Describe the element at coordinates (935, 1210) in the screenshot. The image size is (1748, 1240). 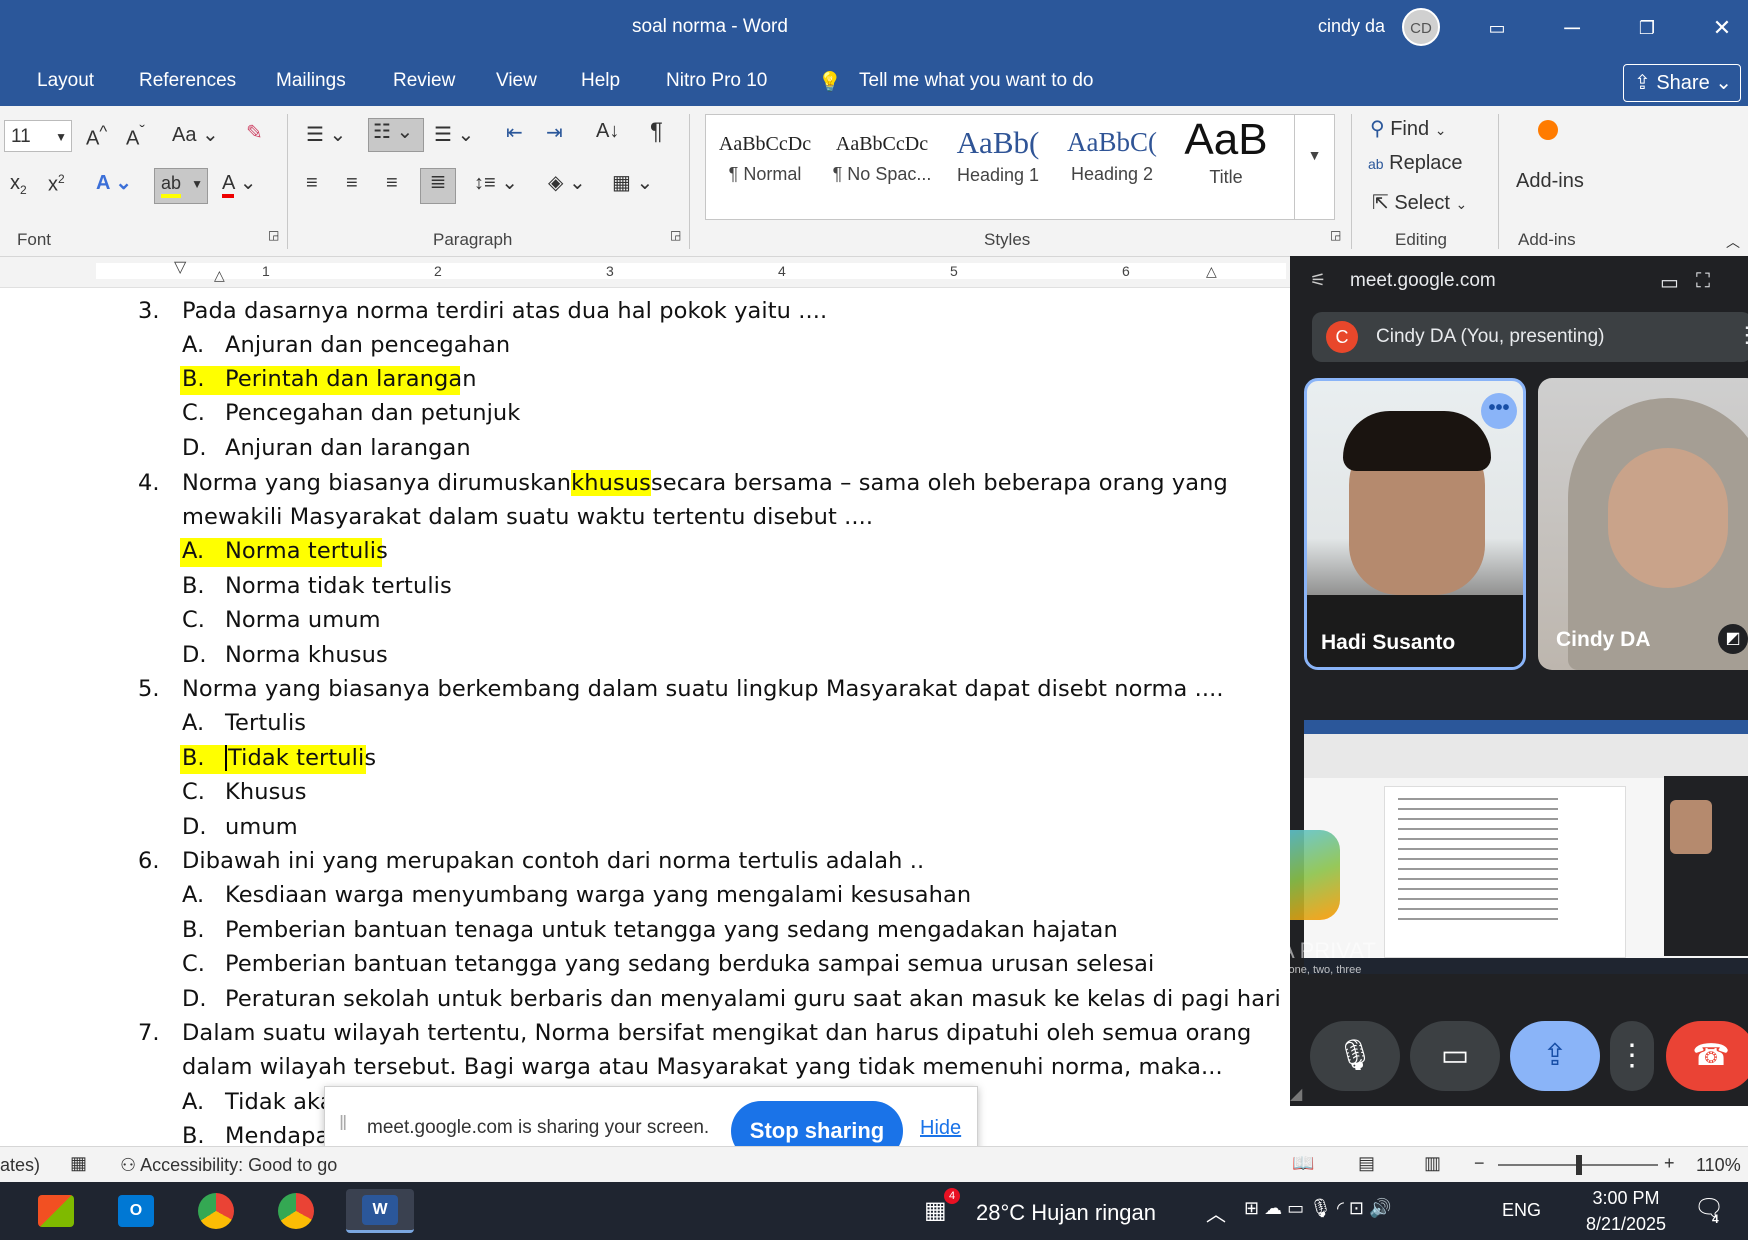
I see `weather-icon: ▦` at that location.